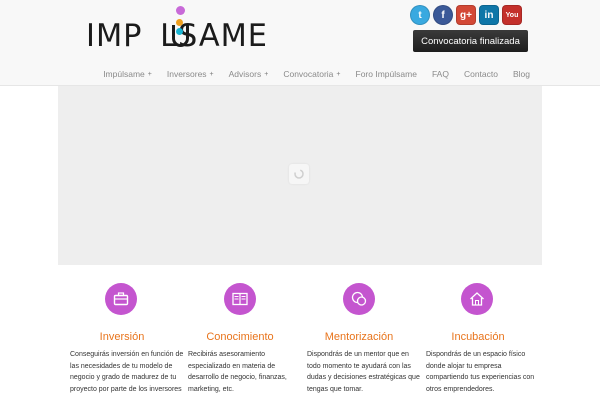 Image resolution: width=600 pixels, height=400 pixels. I want to click on convocatoria-finalizada-button: Convocatoria finalizada, so click(470, 41).